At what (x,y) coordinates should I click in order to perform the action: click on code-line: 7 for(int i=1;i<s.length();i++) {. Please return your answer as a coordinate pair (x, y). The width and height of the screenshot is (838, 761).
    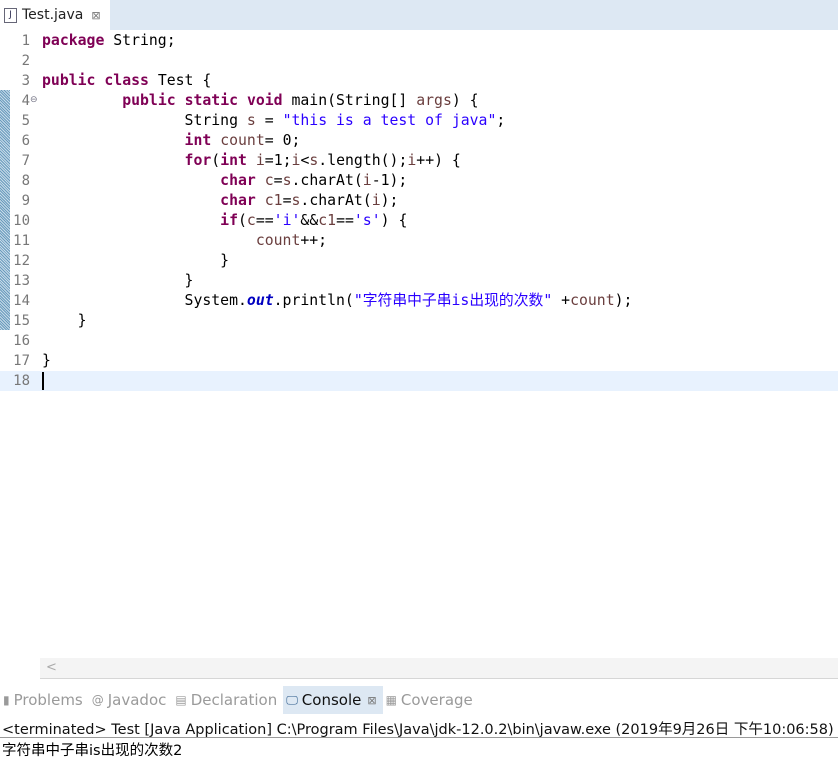
    Looking at the image, I should click on (419, 161).